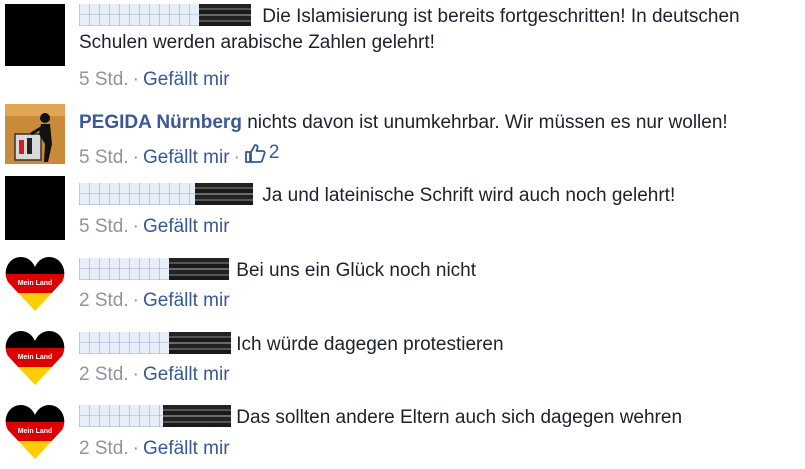  Describe the element at coordinates (370, 344) in the screenshot. I see `comment-text: Ich würde dagegen protestieren` at that location.